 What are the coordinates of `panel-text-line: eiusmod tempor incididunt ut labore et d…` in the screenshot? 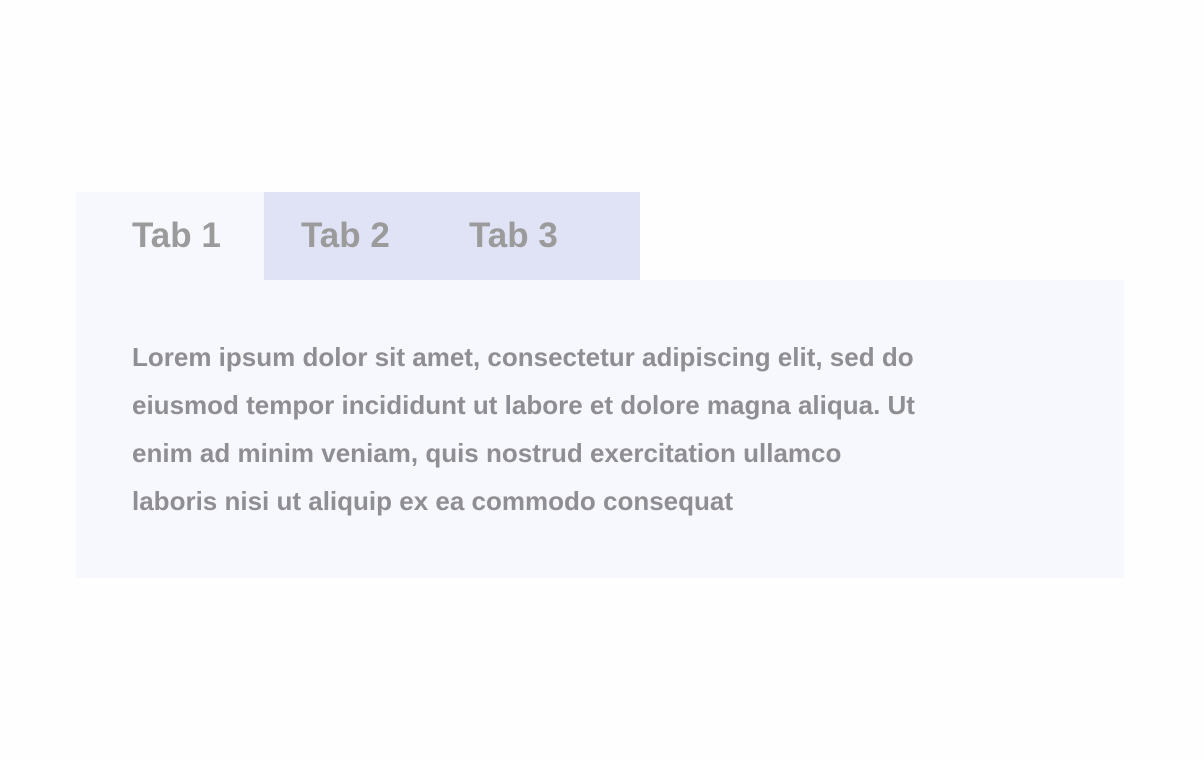 It's located at (523, 405).